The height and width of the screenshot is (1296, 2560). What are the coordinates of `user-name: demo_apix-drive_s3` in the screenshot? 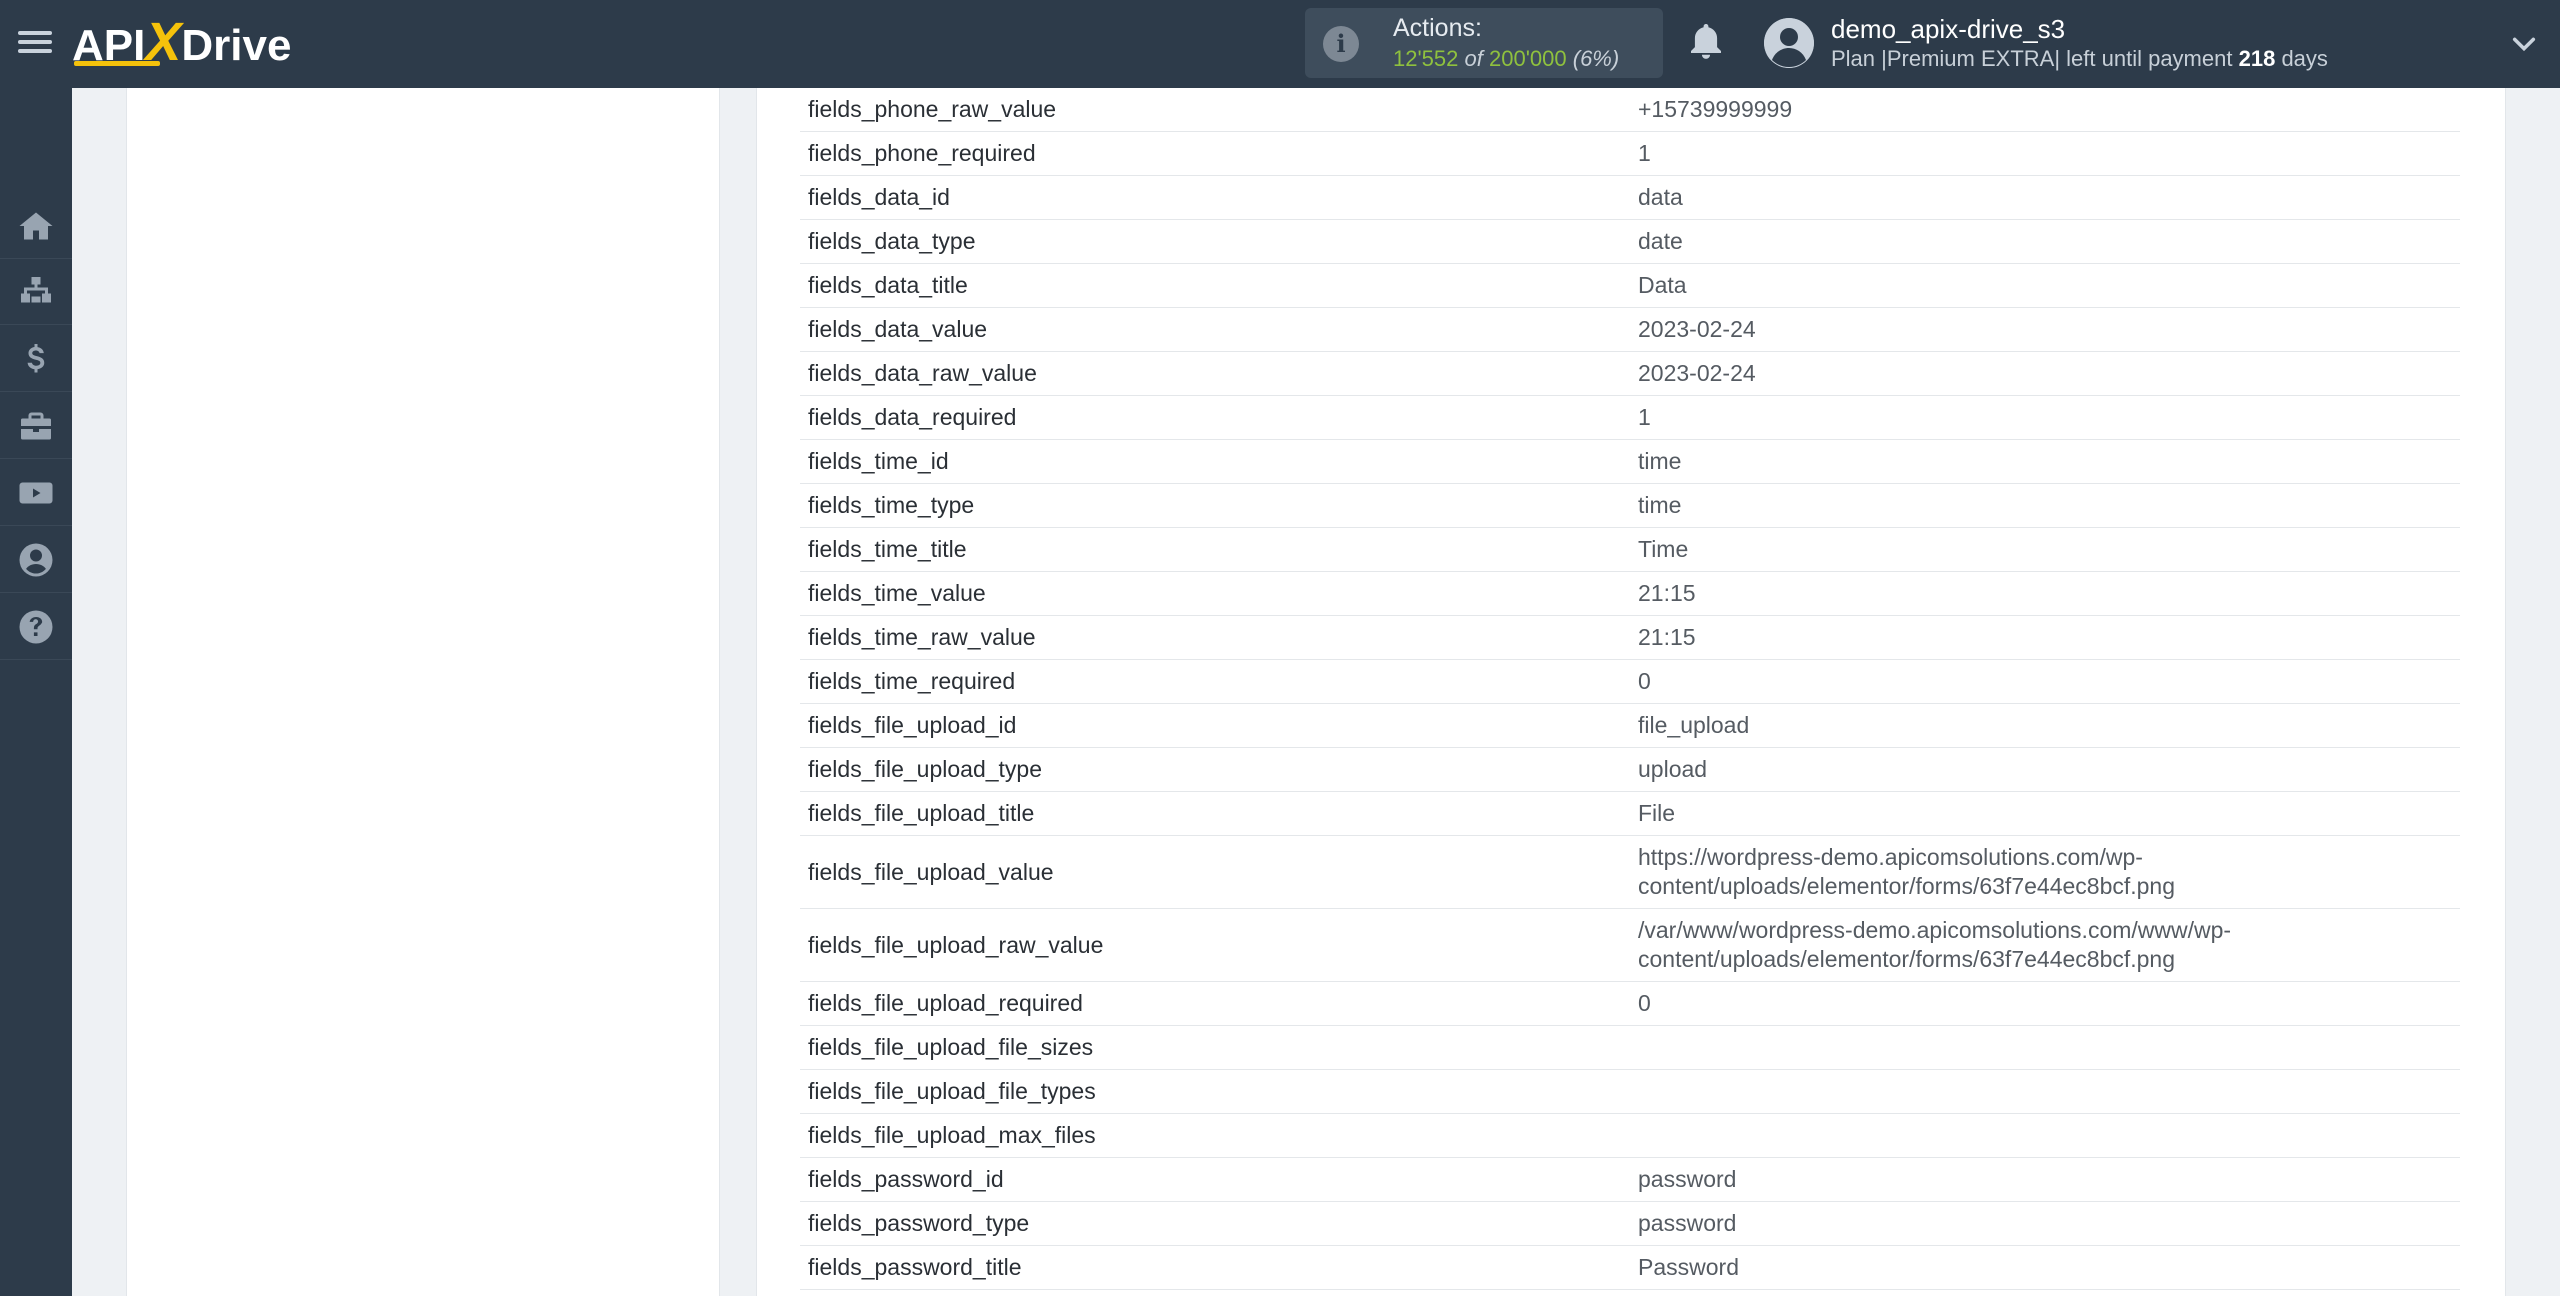 It's located at (1948, 29).